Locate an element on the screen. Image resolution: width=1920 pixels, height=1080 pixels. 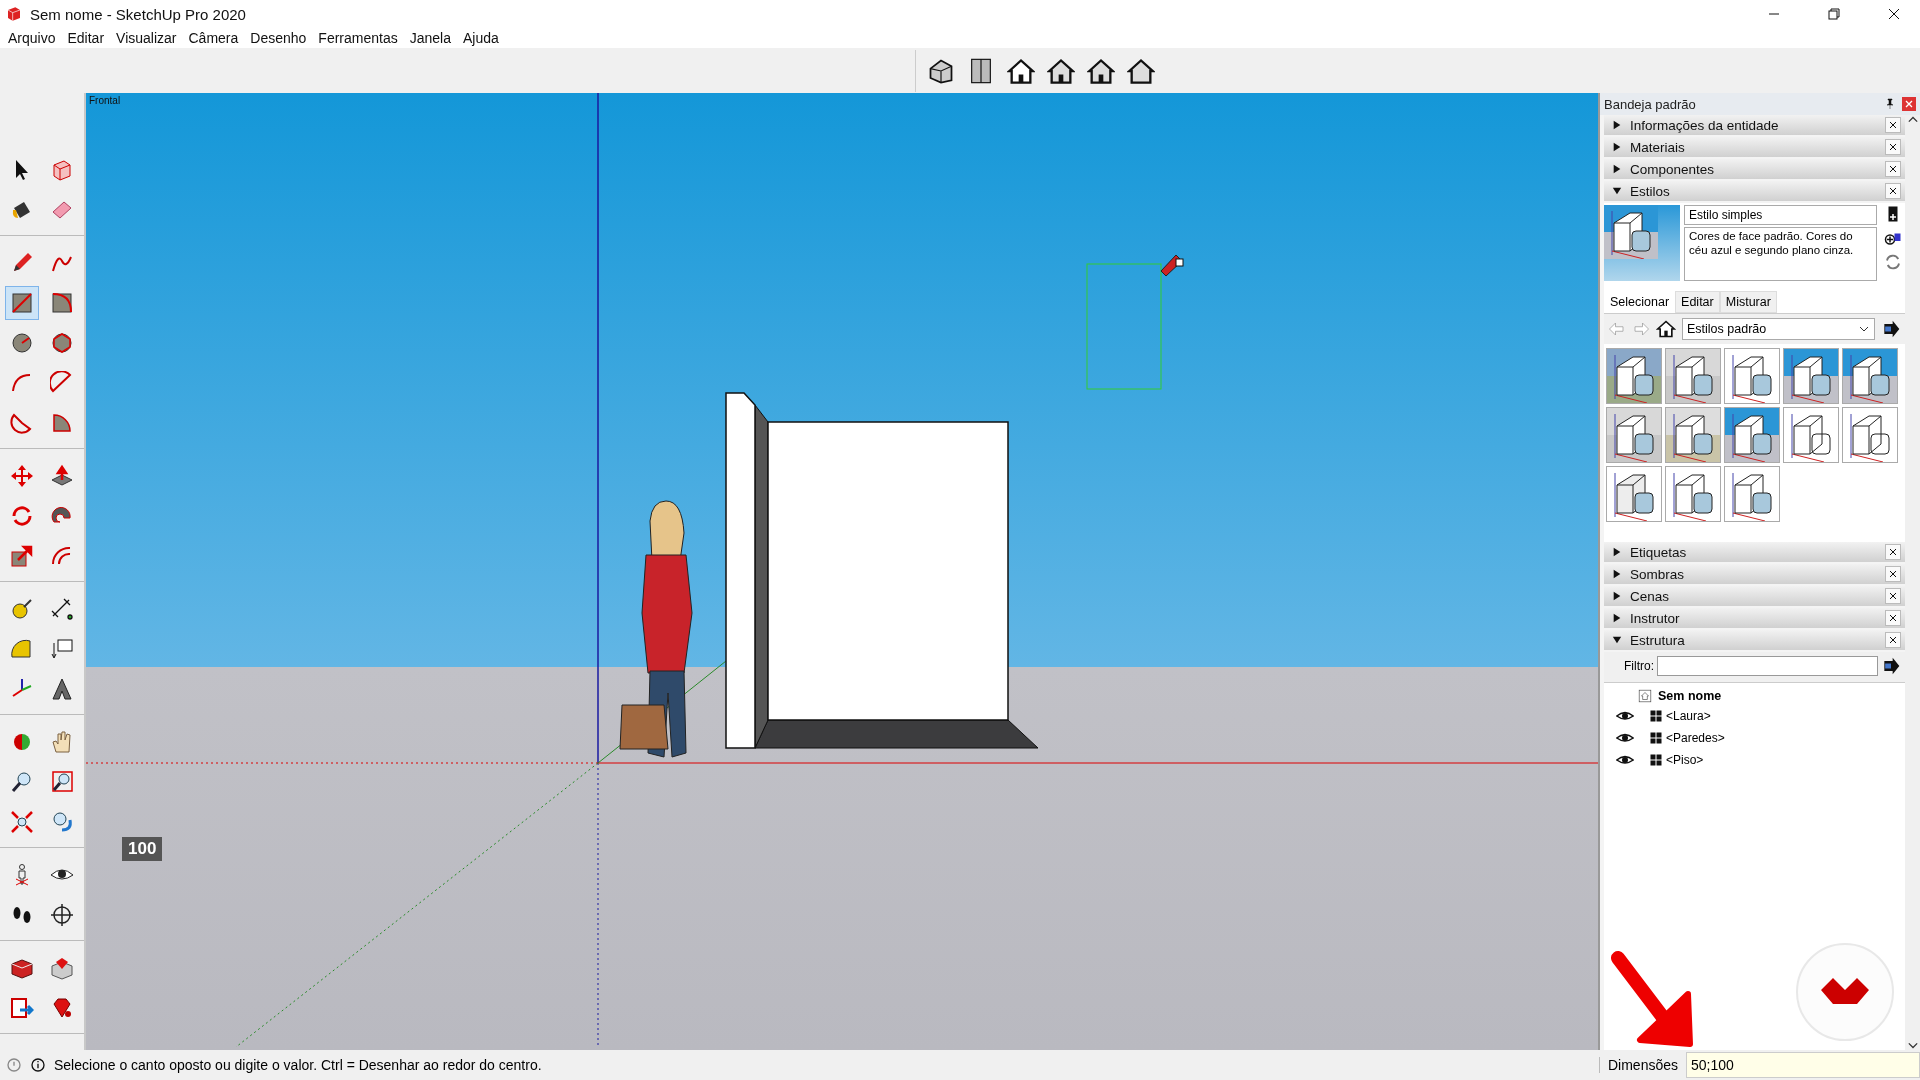
triangle-down-icon is located at coordinates (1617, 191).